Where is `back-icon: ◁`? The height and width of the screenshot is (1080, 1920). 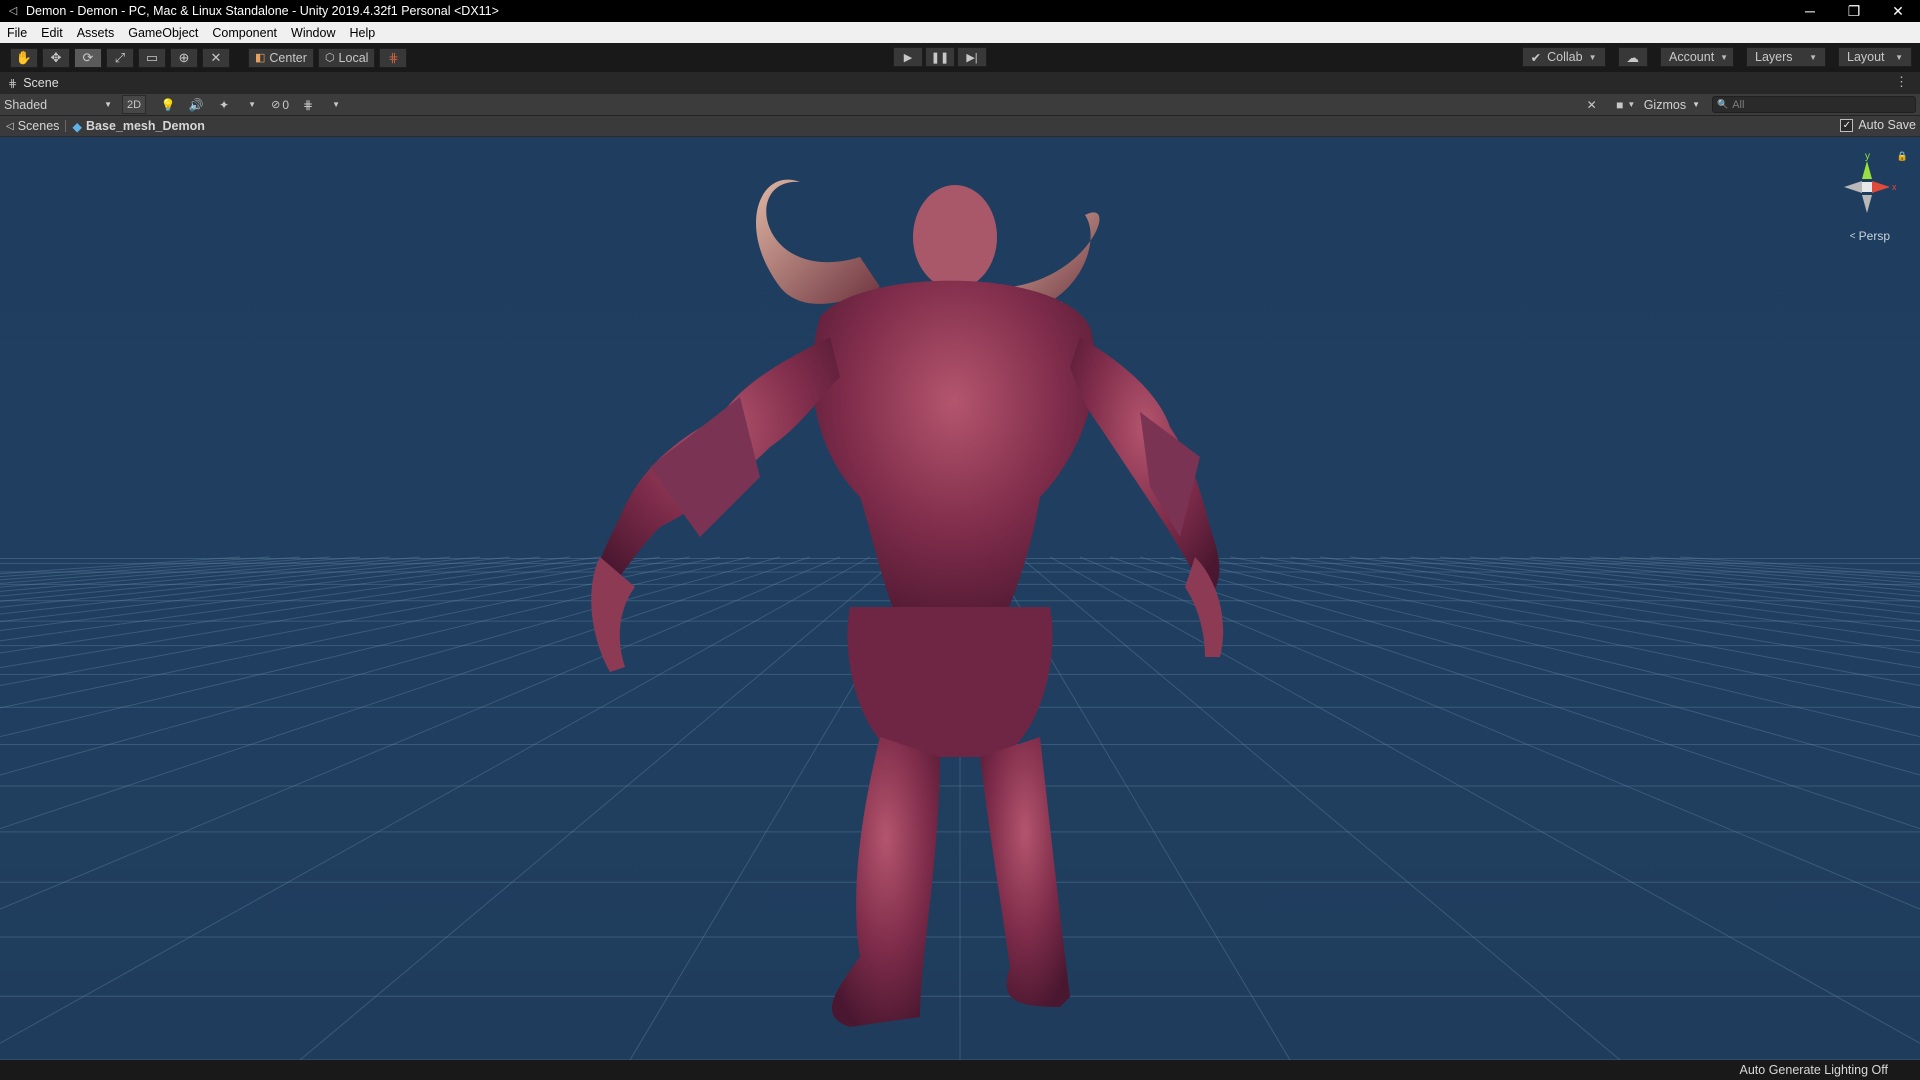
back-icon: ◁ is located at coordinates (10, 126).